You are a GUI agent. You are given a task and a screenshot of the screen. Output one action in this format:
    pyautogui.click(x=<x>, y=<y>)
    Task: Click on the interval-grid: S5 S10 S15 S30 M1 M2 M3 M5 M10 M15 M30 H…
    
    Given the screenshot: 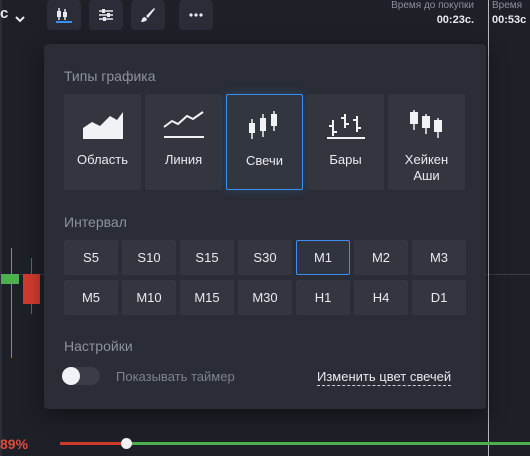 What is the action you would take?
    pyautogui.click(x=265, y=277)
    